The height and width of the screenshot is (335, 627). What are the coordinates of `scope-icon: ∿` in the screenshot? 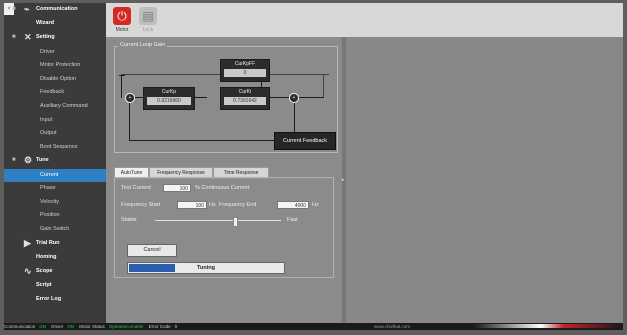 It's located at (28, 271).